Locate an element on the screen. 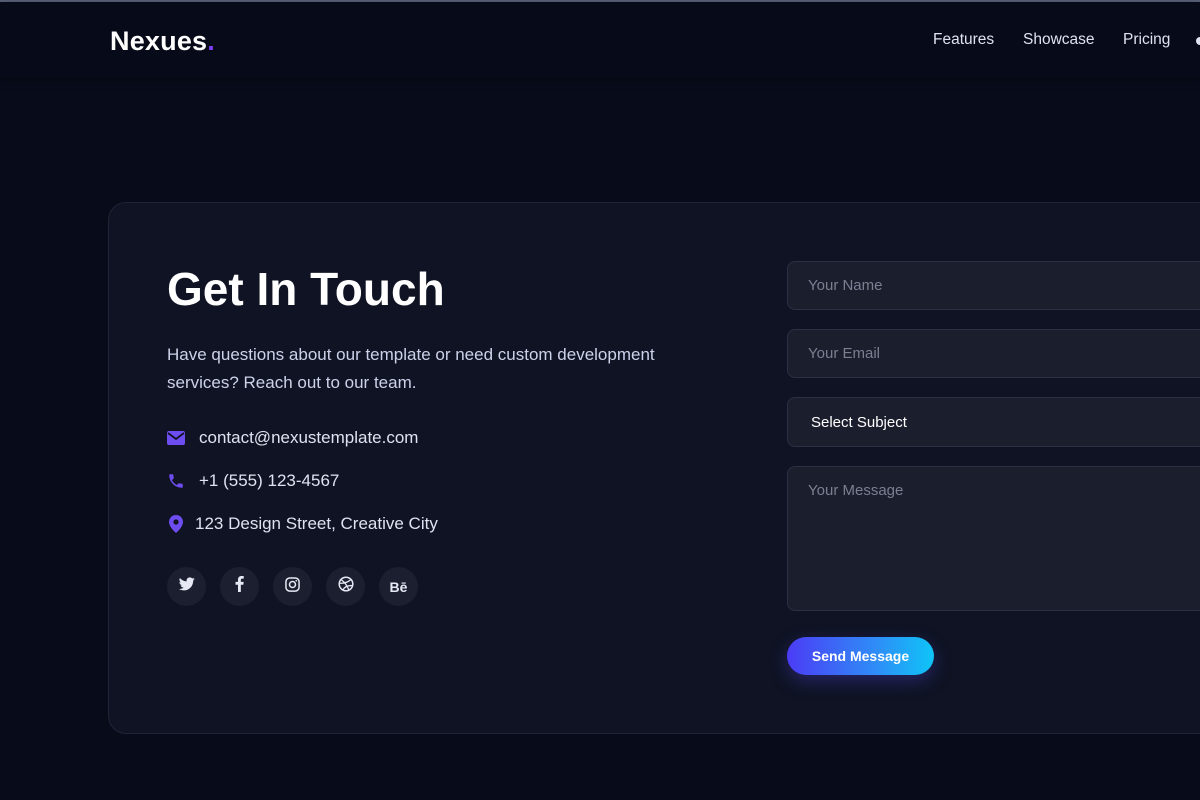  email-field is located at coordinates (993, 353).